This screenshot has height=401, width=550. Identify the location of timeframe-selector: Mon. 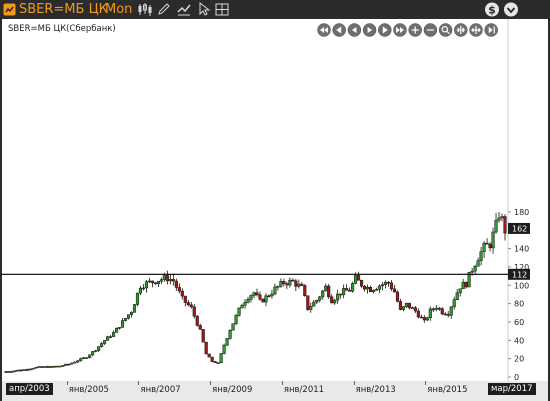
(118, 9).